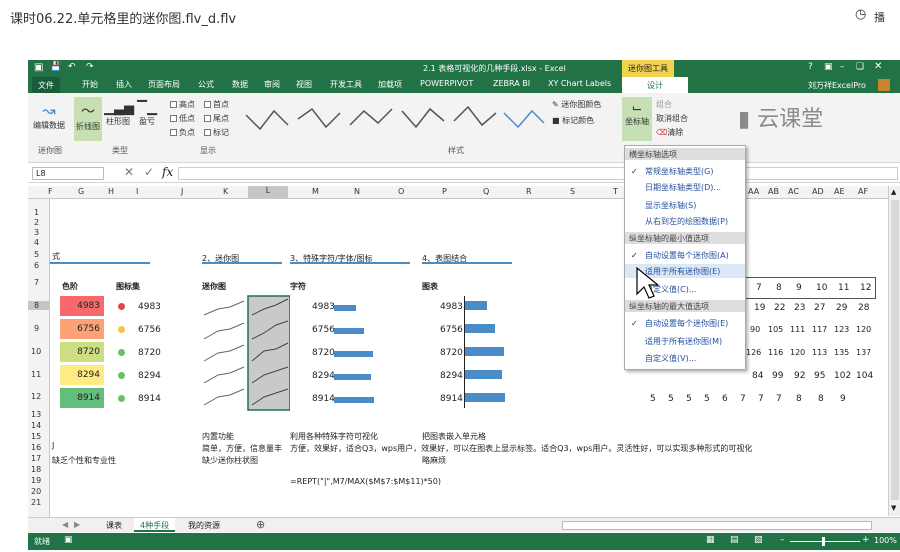  Describe the element at coordinates (773, 191) in the screenshot. I see `column-header: AB` at that location.